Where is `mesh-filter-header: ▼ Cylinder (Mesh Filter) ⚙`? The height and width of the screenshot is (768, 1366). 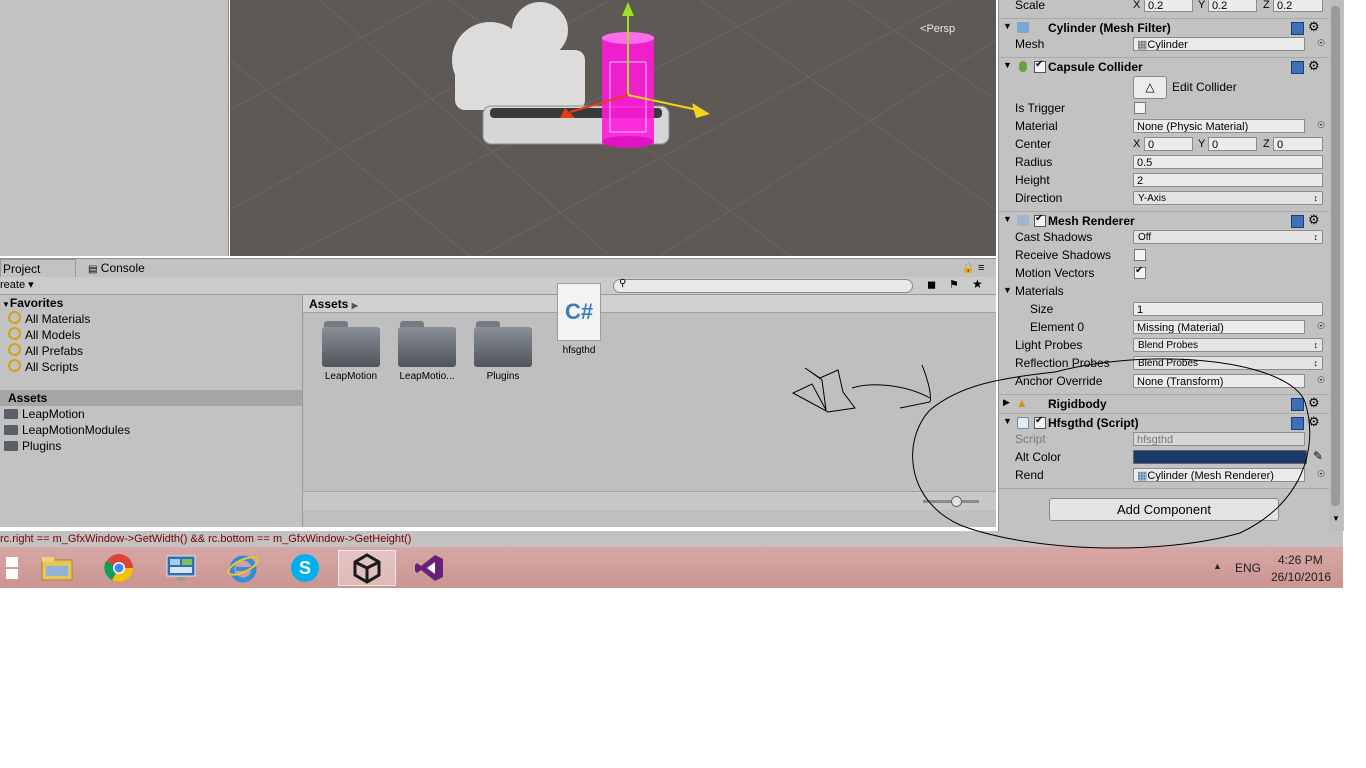 mesh-filter-header: ▼ Cylinder (Mesh Filter) ⚙ is located at coordinates (1164, 27).